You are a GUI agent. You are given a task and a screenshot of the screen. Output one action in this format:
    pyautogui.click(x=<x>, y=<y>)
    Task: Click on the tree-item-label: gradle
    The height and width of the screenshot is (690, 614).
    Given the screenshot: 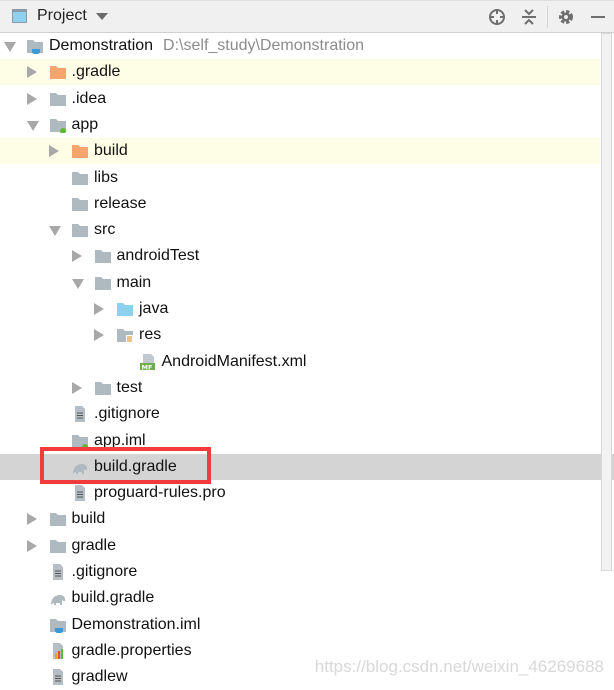 What is the action you would take?
    pyautogui.click(x=94, y=546)
    